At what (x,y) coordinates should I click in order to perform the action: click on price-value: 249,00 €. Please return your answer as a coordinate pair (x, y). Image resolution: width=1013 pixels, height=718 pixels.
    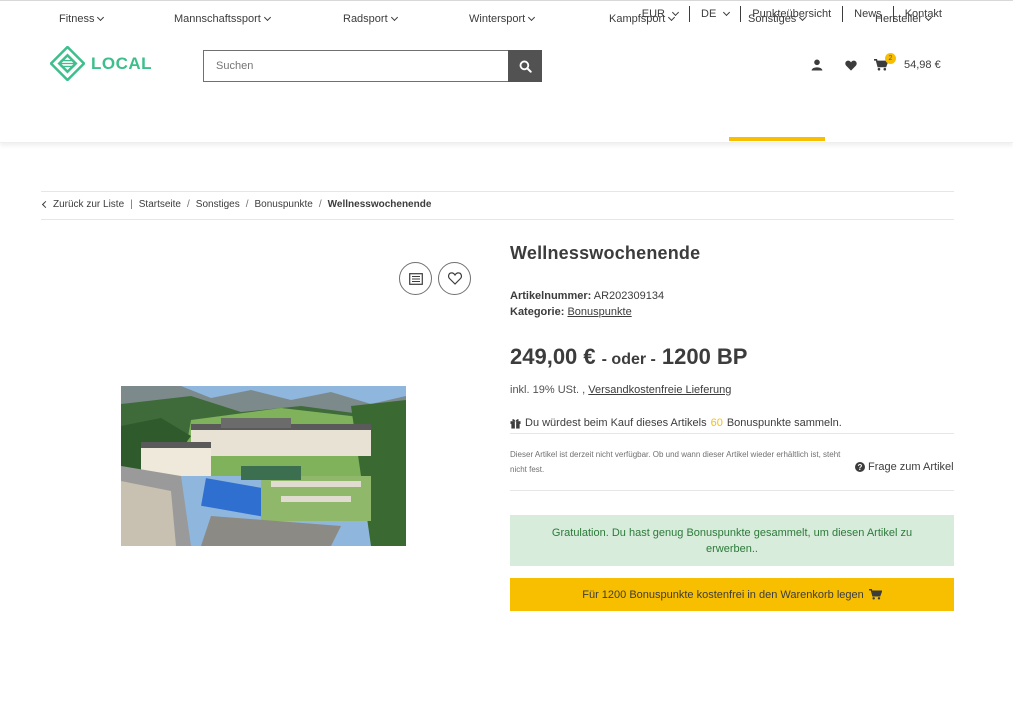
    Looking at the image, I should click on (553, 356).